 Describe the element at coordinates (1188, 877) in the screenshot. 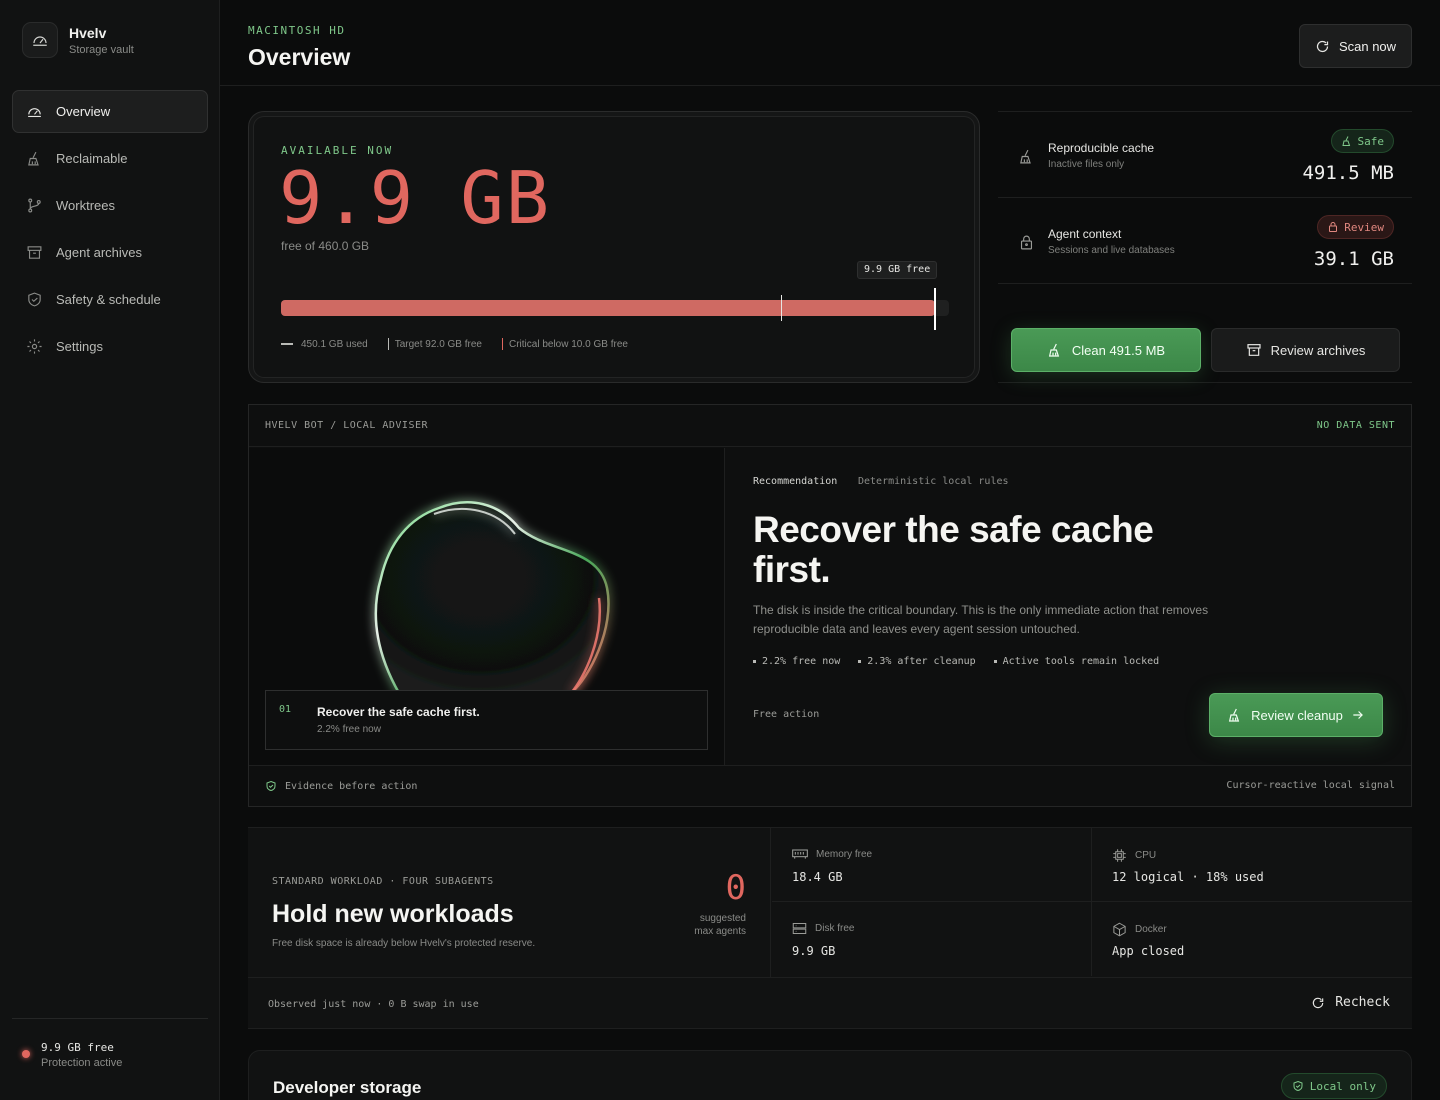

I see `stat-value: 12 logical · 18% used` at that location.